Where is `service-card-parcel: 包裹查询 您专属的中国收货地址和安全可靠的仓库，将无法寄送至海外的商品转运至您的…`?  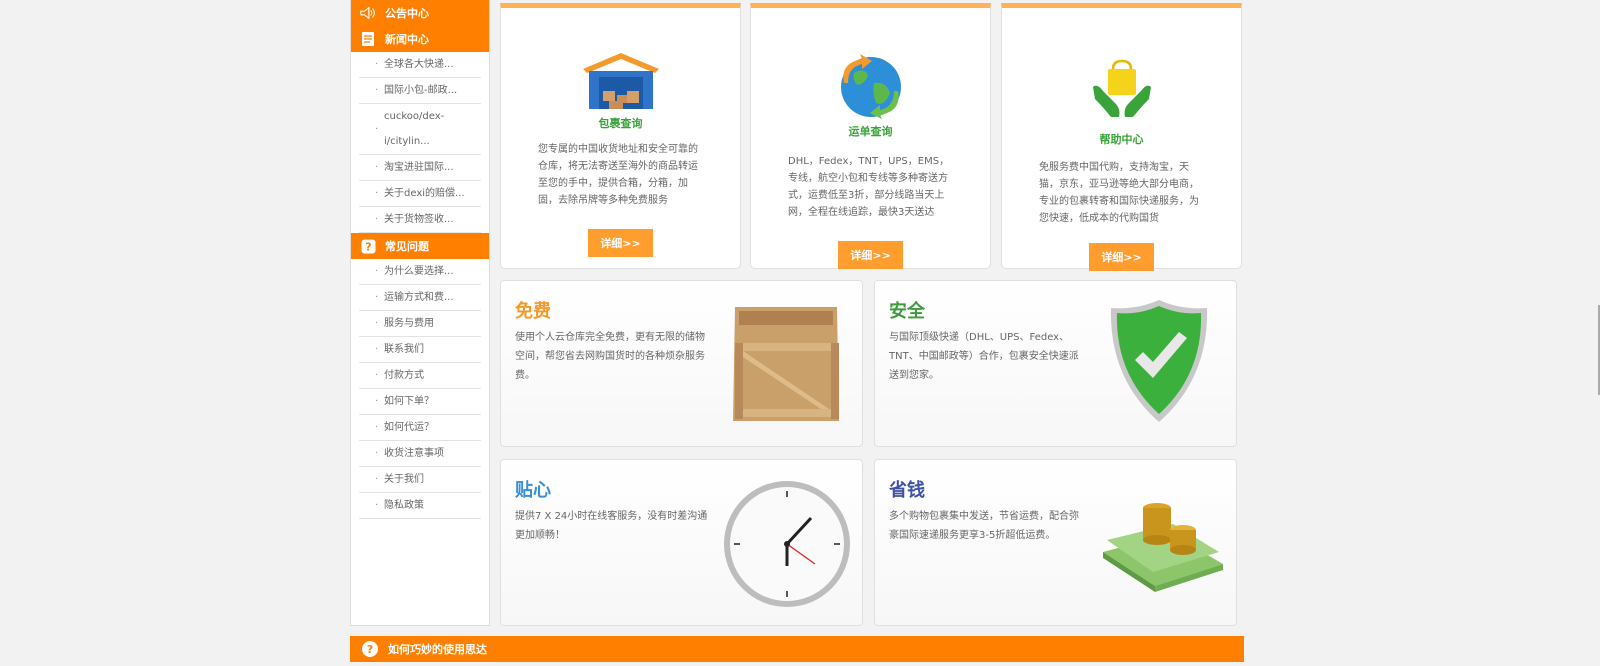 service-card-parcel: 包裹查询 您专属的中国收货地址和安全可靠的仓库，将无法寄送至海外的商品转运至您的… is located at coordinates (620, 136).